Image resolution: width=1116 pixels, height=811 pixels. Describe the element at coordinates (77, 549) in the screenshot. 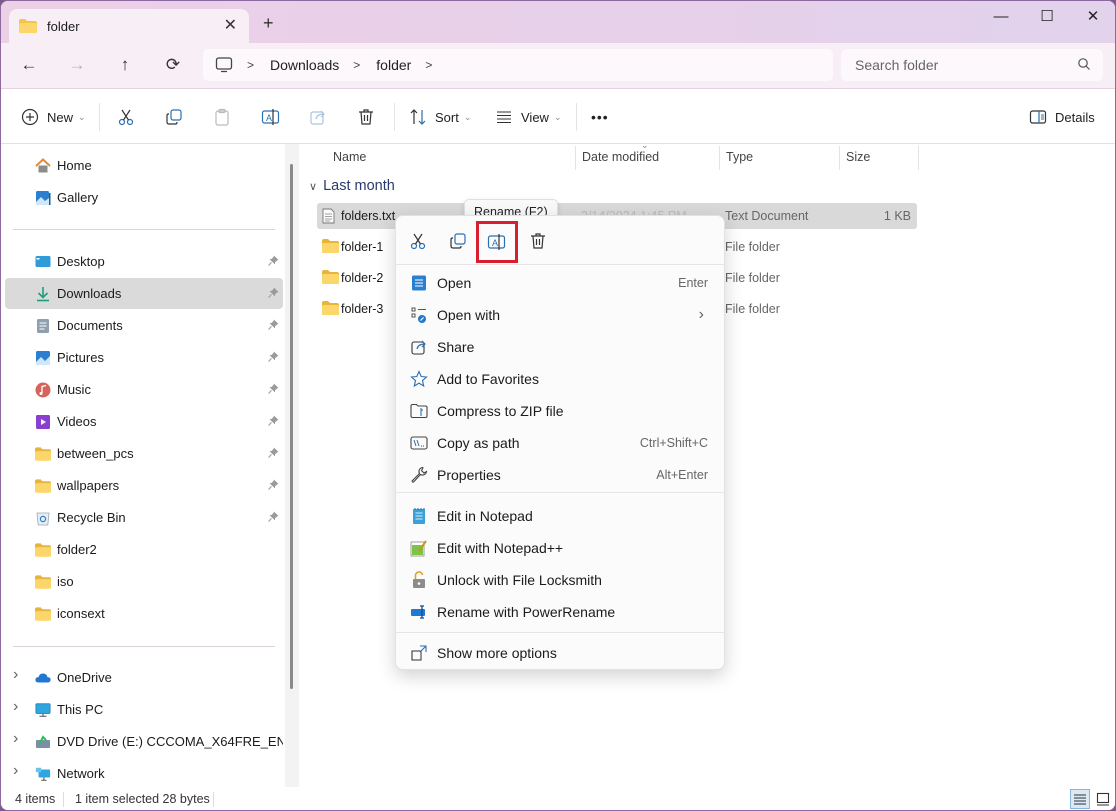

I see `sidebar-item-label: folder2` at that location.